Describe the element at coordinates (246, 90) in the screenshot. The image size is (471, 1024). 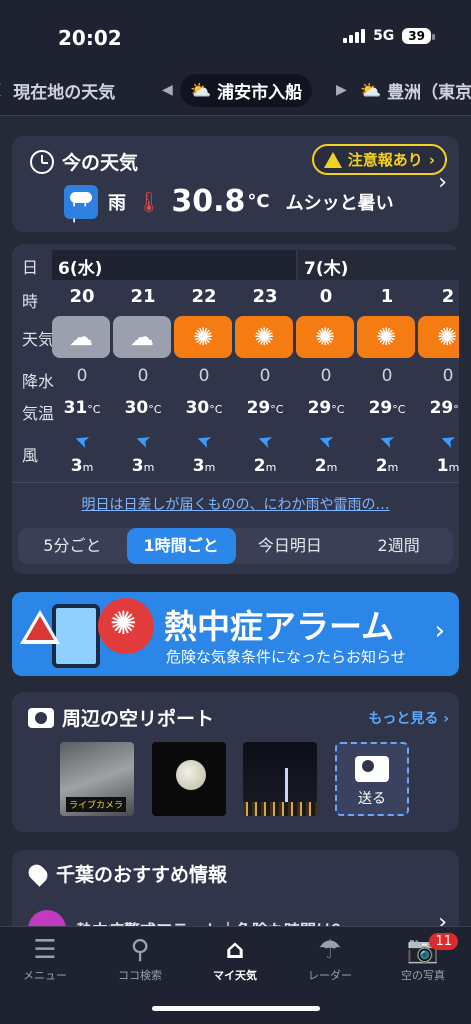
I see `location-tab-active: ⛅ 浦安市入船` at that location.